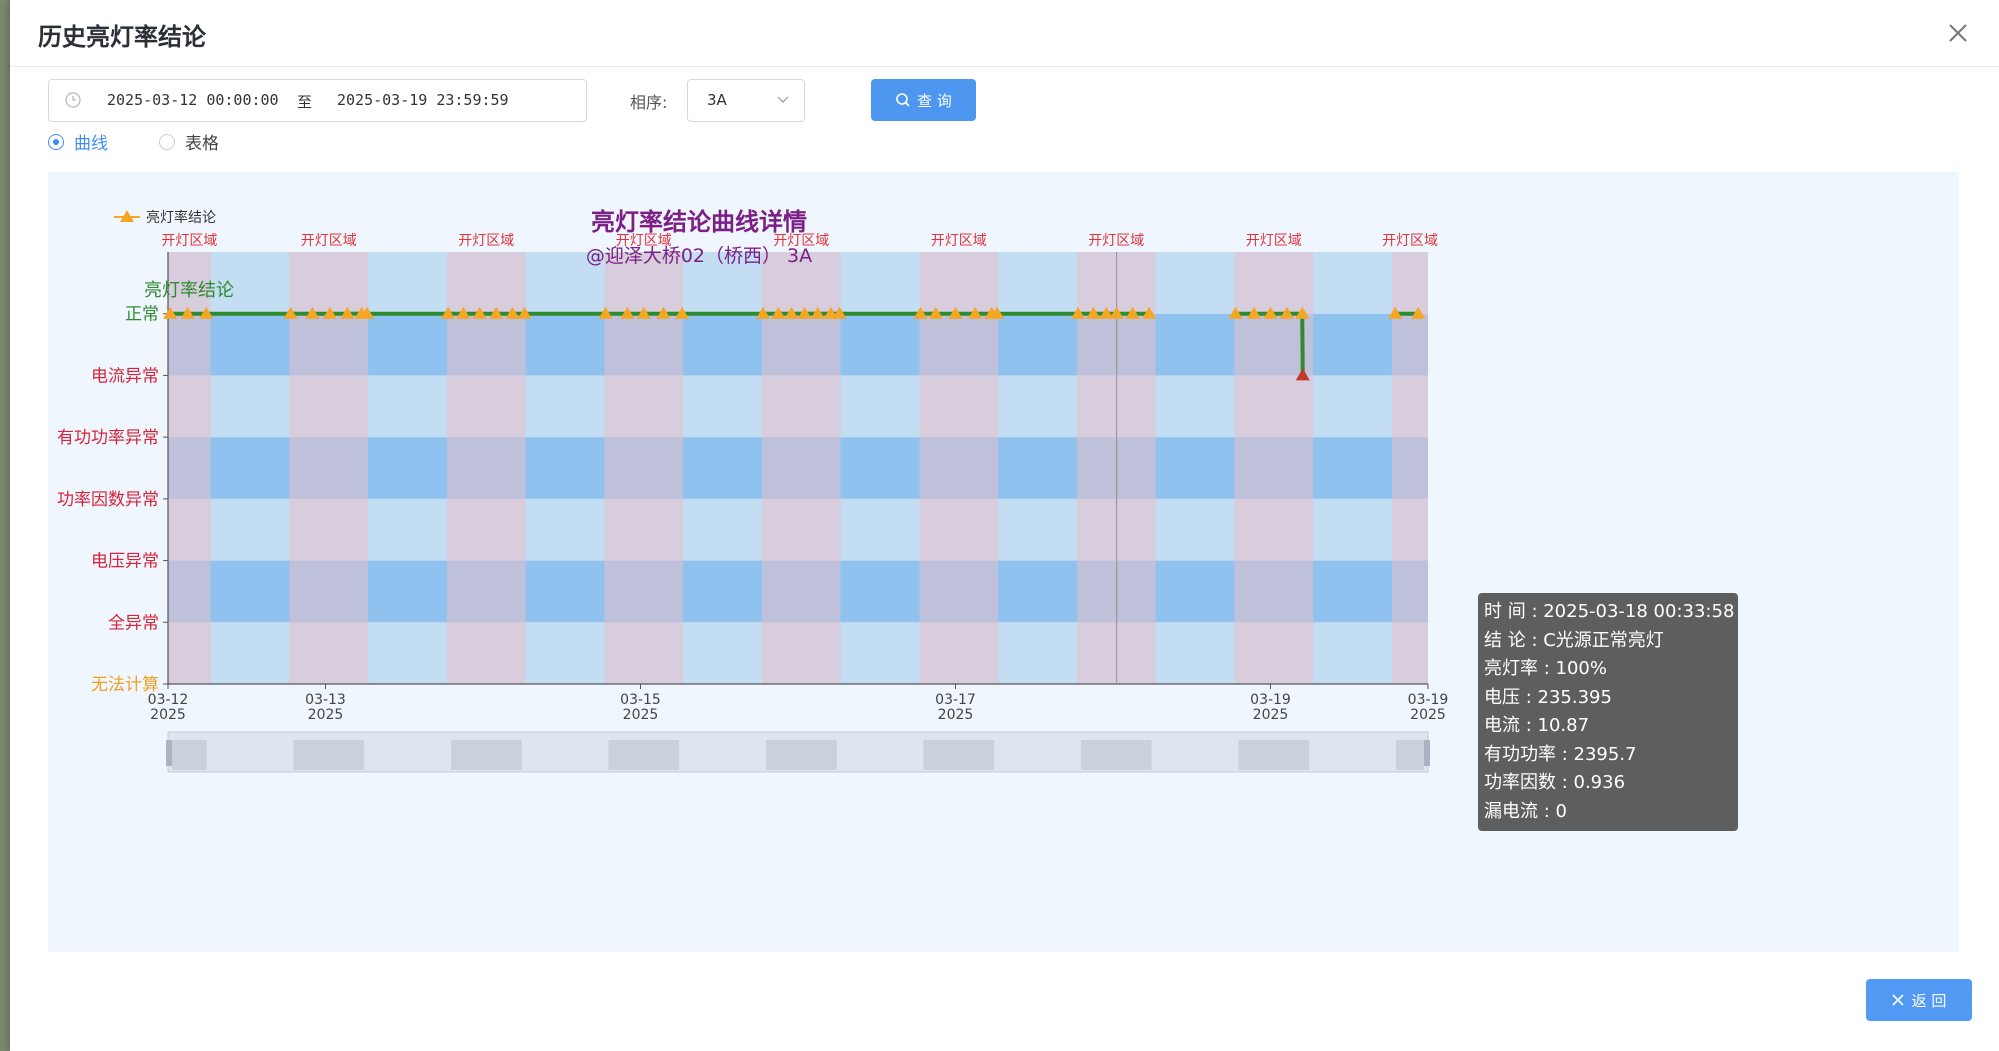 This screenshot has width=1999, height=1051. I want to click on series-line-segment, so click(1302, 344).